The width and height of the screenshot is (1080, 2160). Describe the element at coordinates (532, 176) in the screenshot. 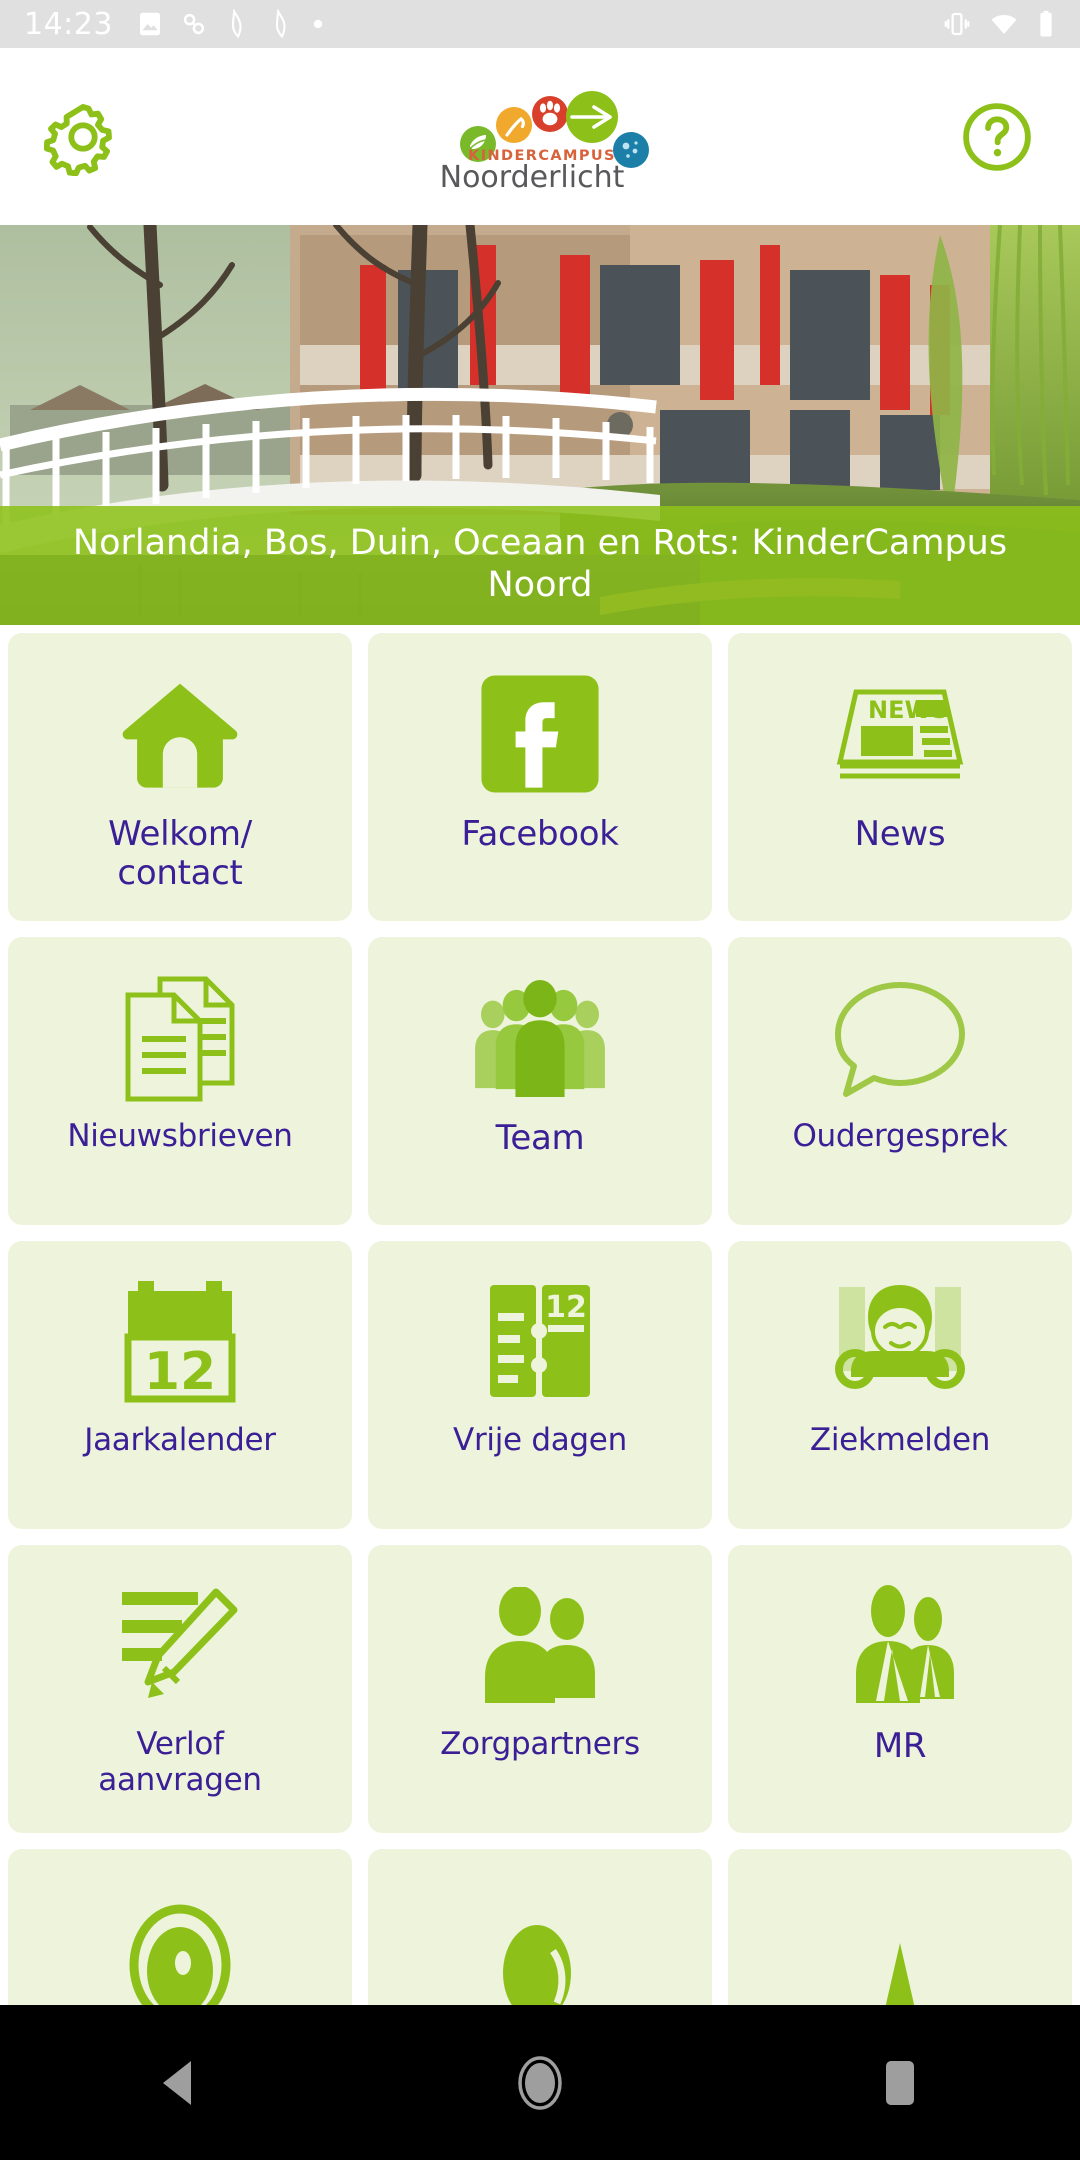

I see `logo-wordmark: Noorderlicht` at that location.